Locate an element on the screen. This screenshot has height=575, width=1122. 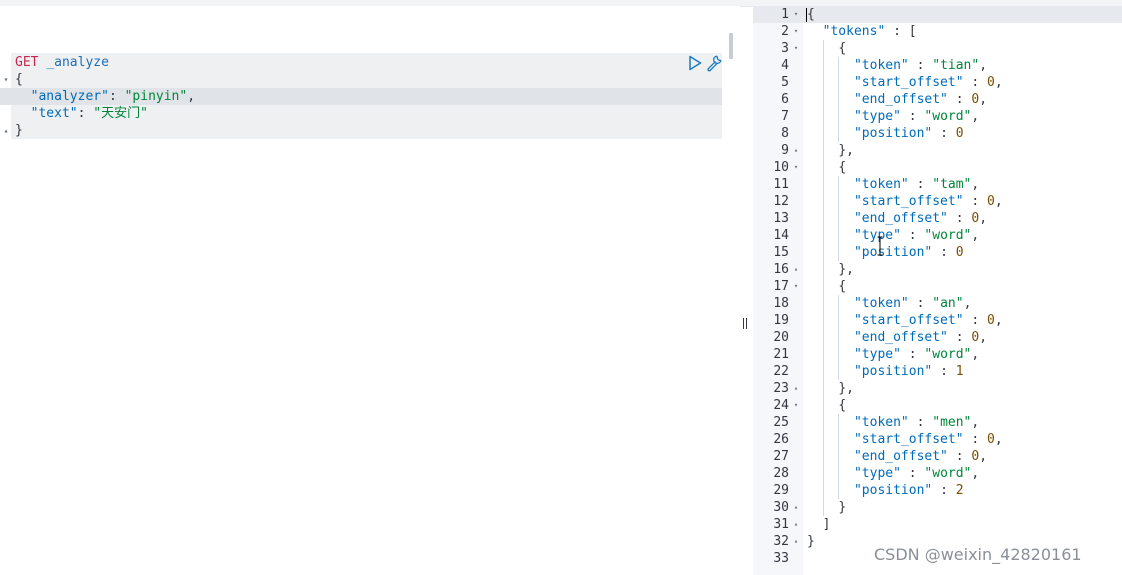
text-cursor-icon is located at coordinates (880, 246).